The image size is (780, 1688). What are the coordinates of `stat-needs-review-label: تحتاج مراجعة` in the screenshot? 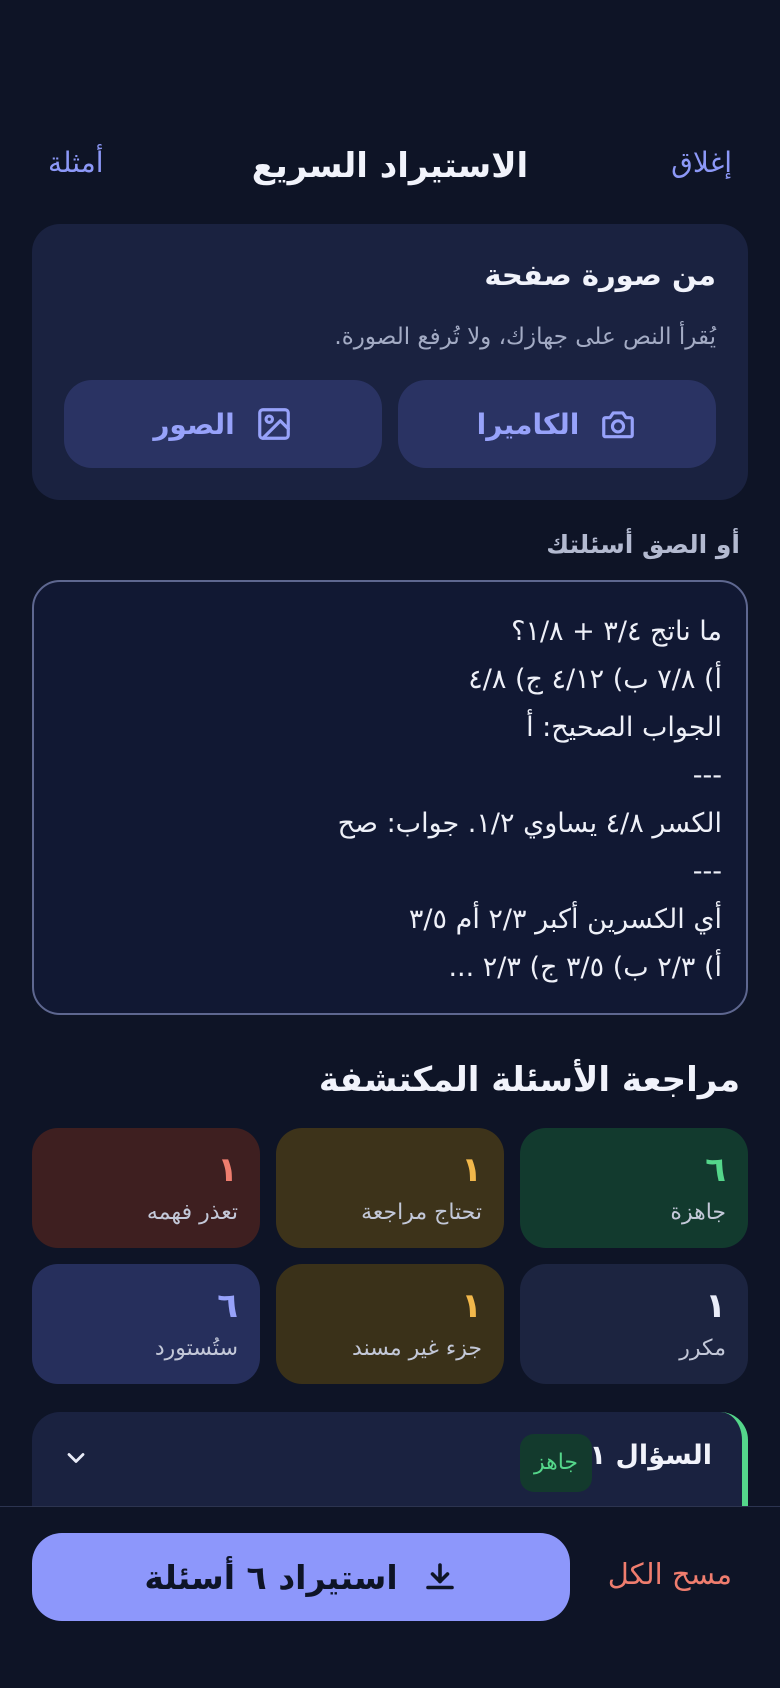 It's located at (421, 1212).